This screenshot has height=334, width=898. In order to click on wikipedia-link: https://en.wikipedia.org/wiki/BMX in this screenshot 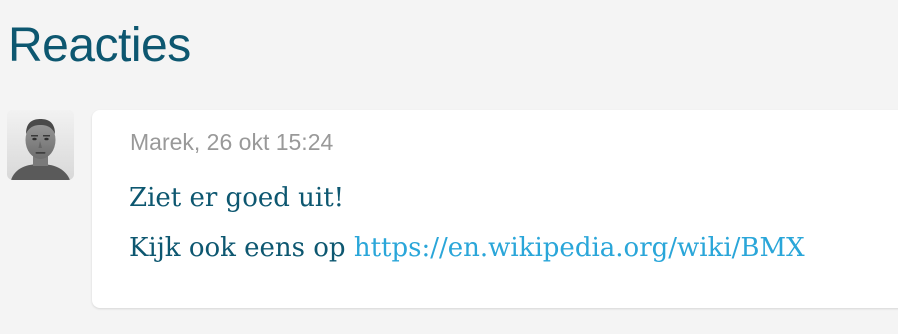, I will do `click(579, 248)`.